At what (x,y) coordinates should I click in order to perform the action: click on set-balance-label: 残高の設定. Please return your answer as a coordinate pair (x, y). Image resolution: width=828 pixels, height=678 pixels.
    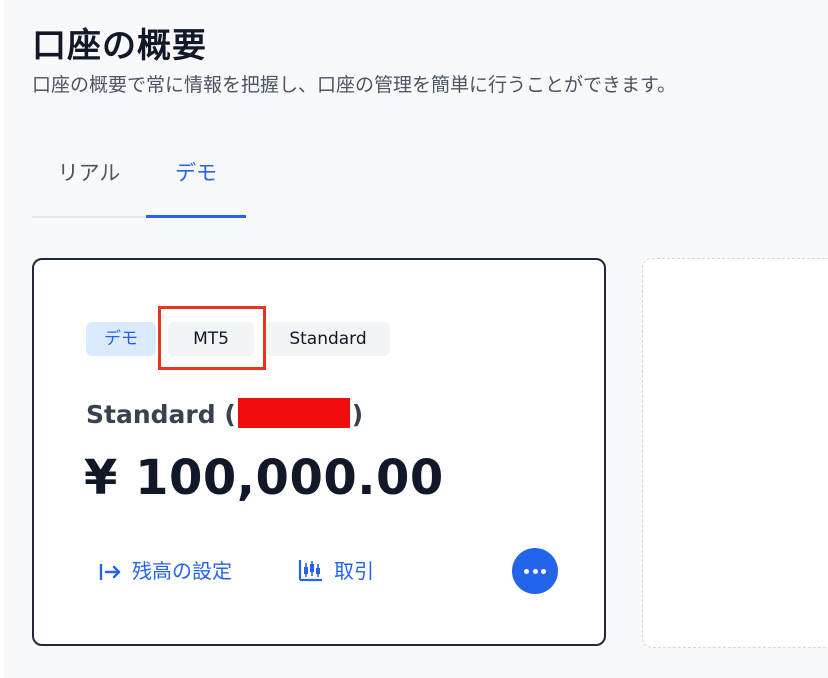
    Looking at the image, I should click on (182, 571).